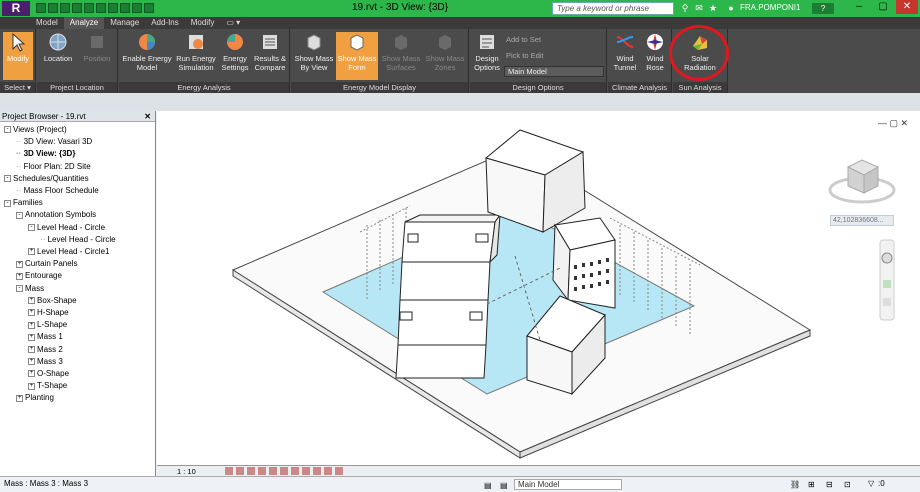  What do you see at coordinates (54, 142) in the screenshot?
I see `tree-item: ·· 3D View: Vasari 3D` at bounding box center [54, 142].